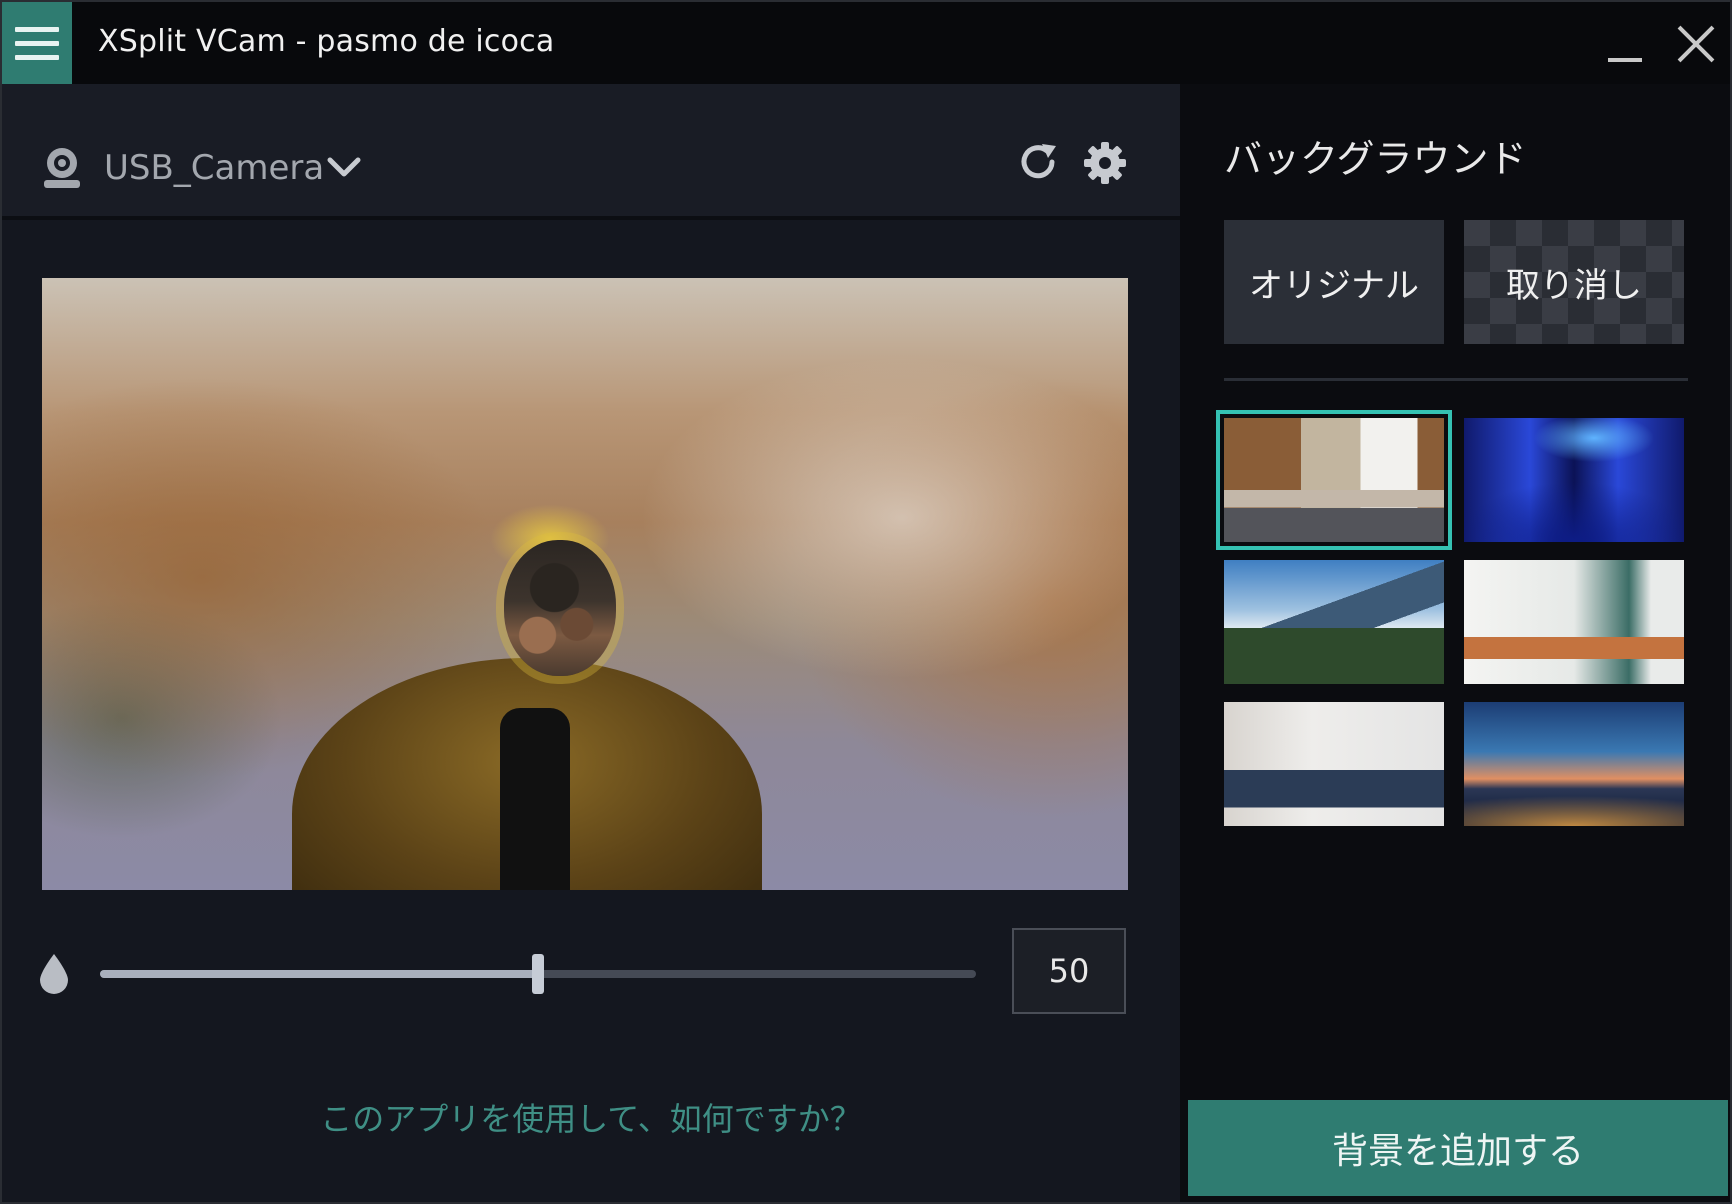  I want to click on background-thumbnail-mountain-landscape, so click(1334, 622).